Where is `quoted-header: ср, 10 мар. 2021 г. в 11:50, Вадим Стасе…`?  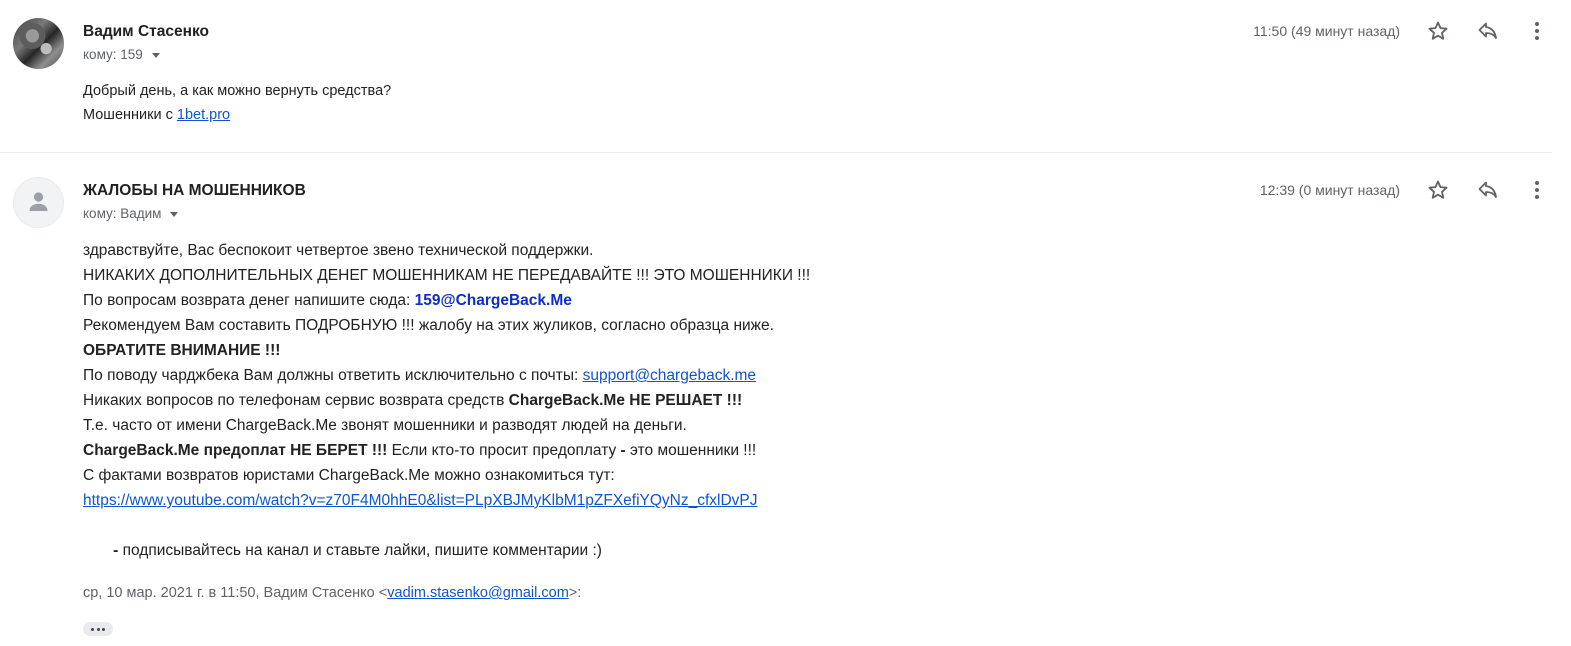 quoted-header: ср, 10 мар. 2021 г. в 11:50, Вадим Стасе… is located at coordinates (332, 593).